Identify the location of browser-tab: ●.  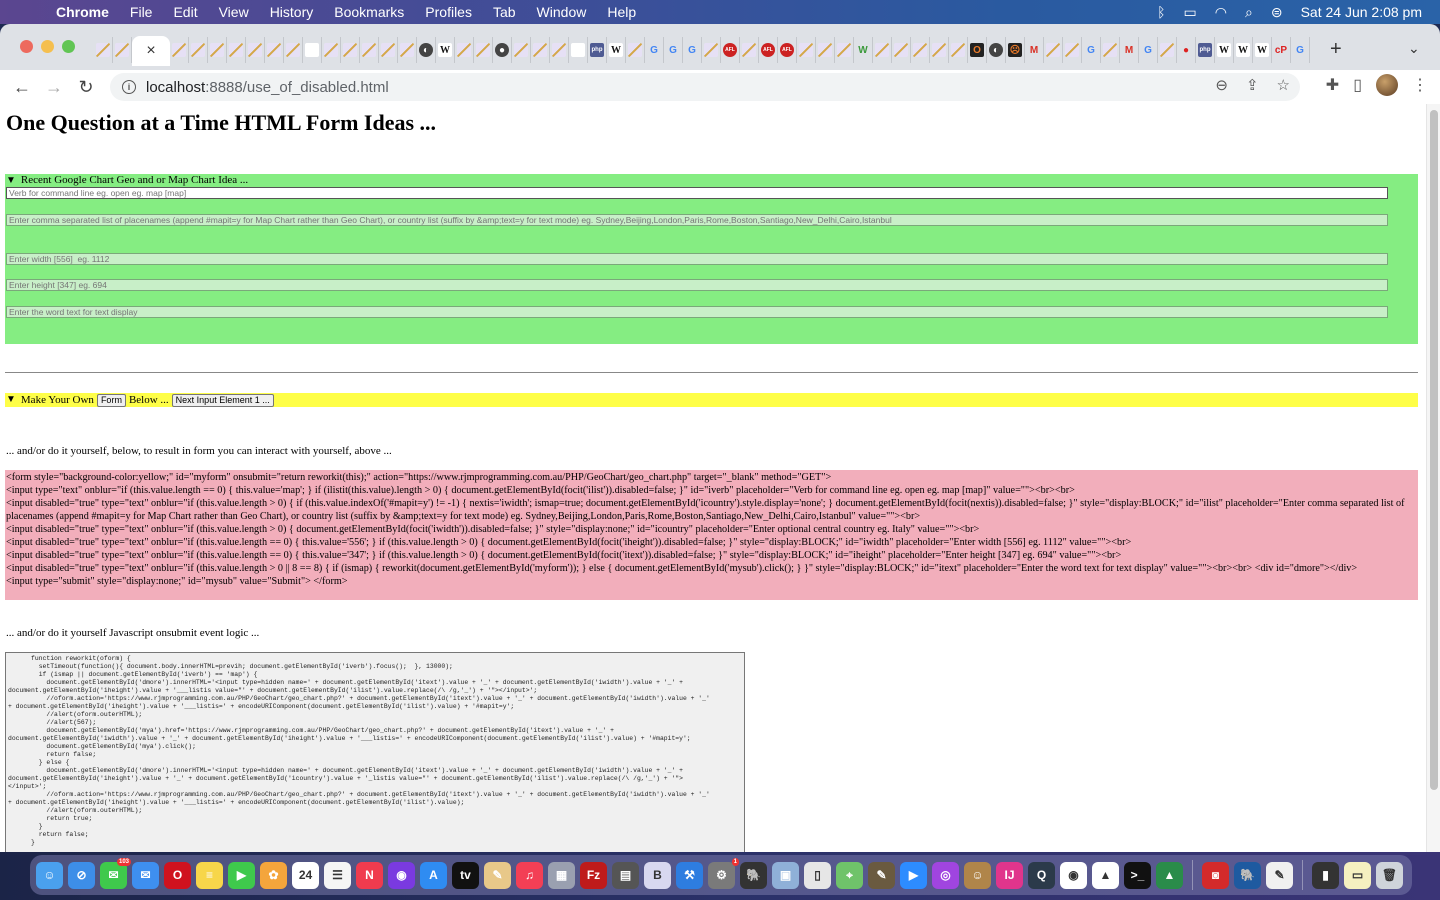
(1186, 50).